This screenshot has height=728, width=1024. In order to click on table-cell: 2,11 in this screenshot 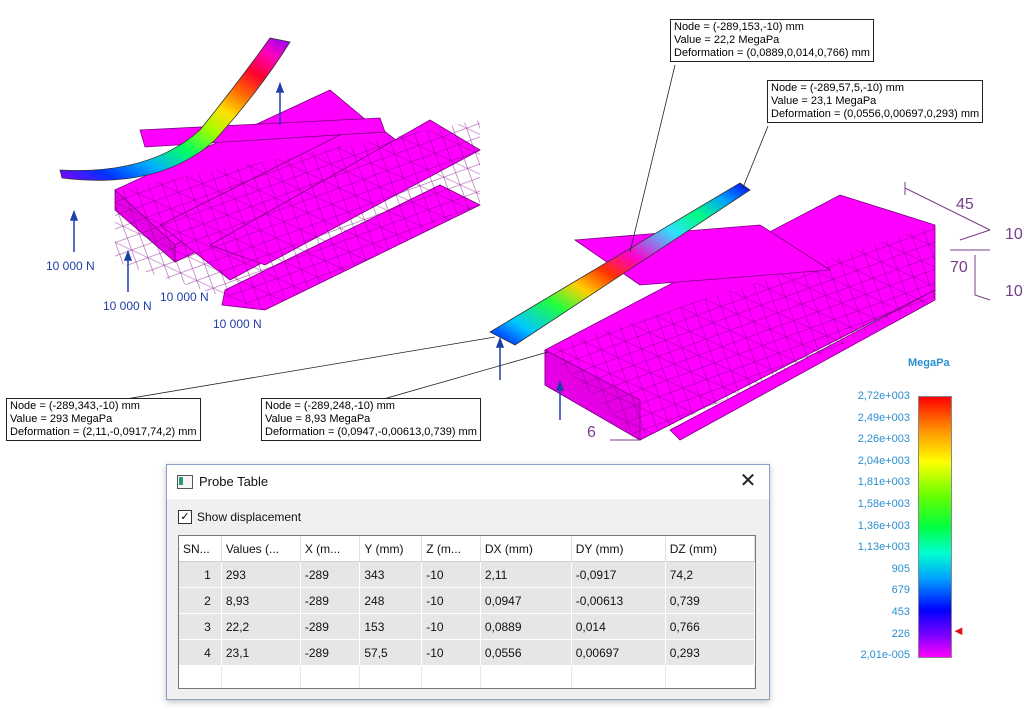, I will do `click(526, 574)`.